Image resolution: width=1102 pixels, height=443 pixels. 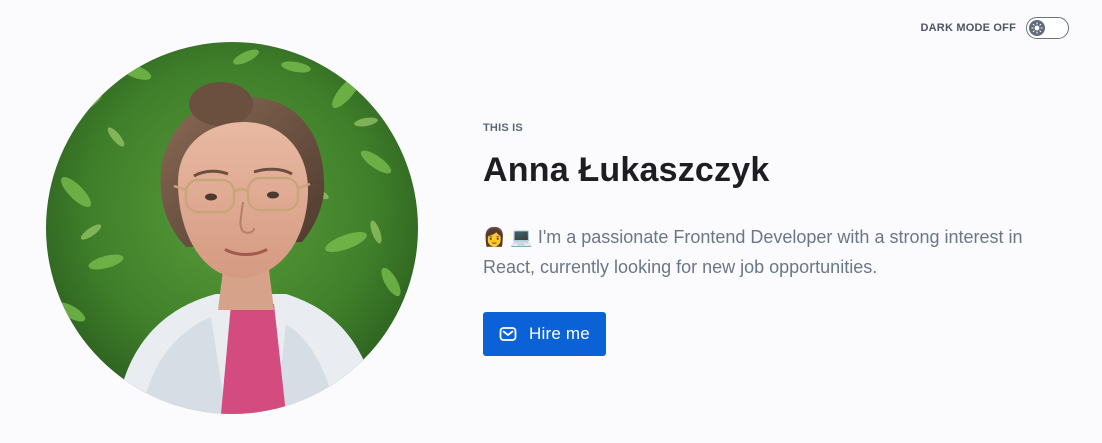 What do you see at coordinates (503, 128) in the screenshot?
I see `eyebrow-text: THIS IS` at bounding box center [503, 128].